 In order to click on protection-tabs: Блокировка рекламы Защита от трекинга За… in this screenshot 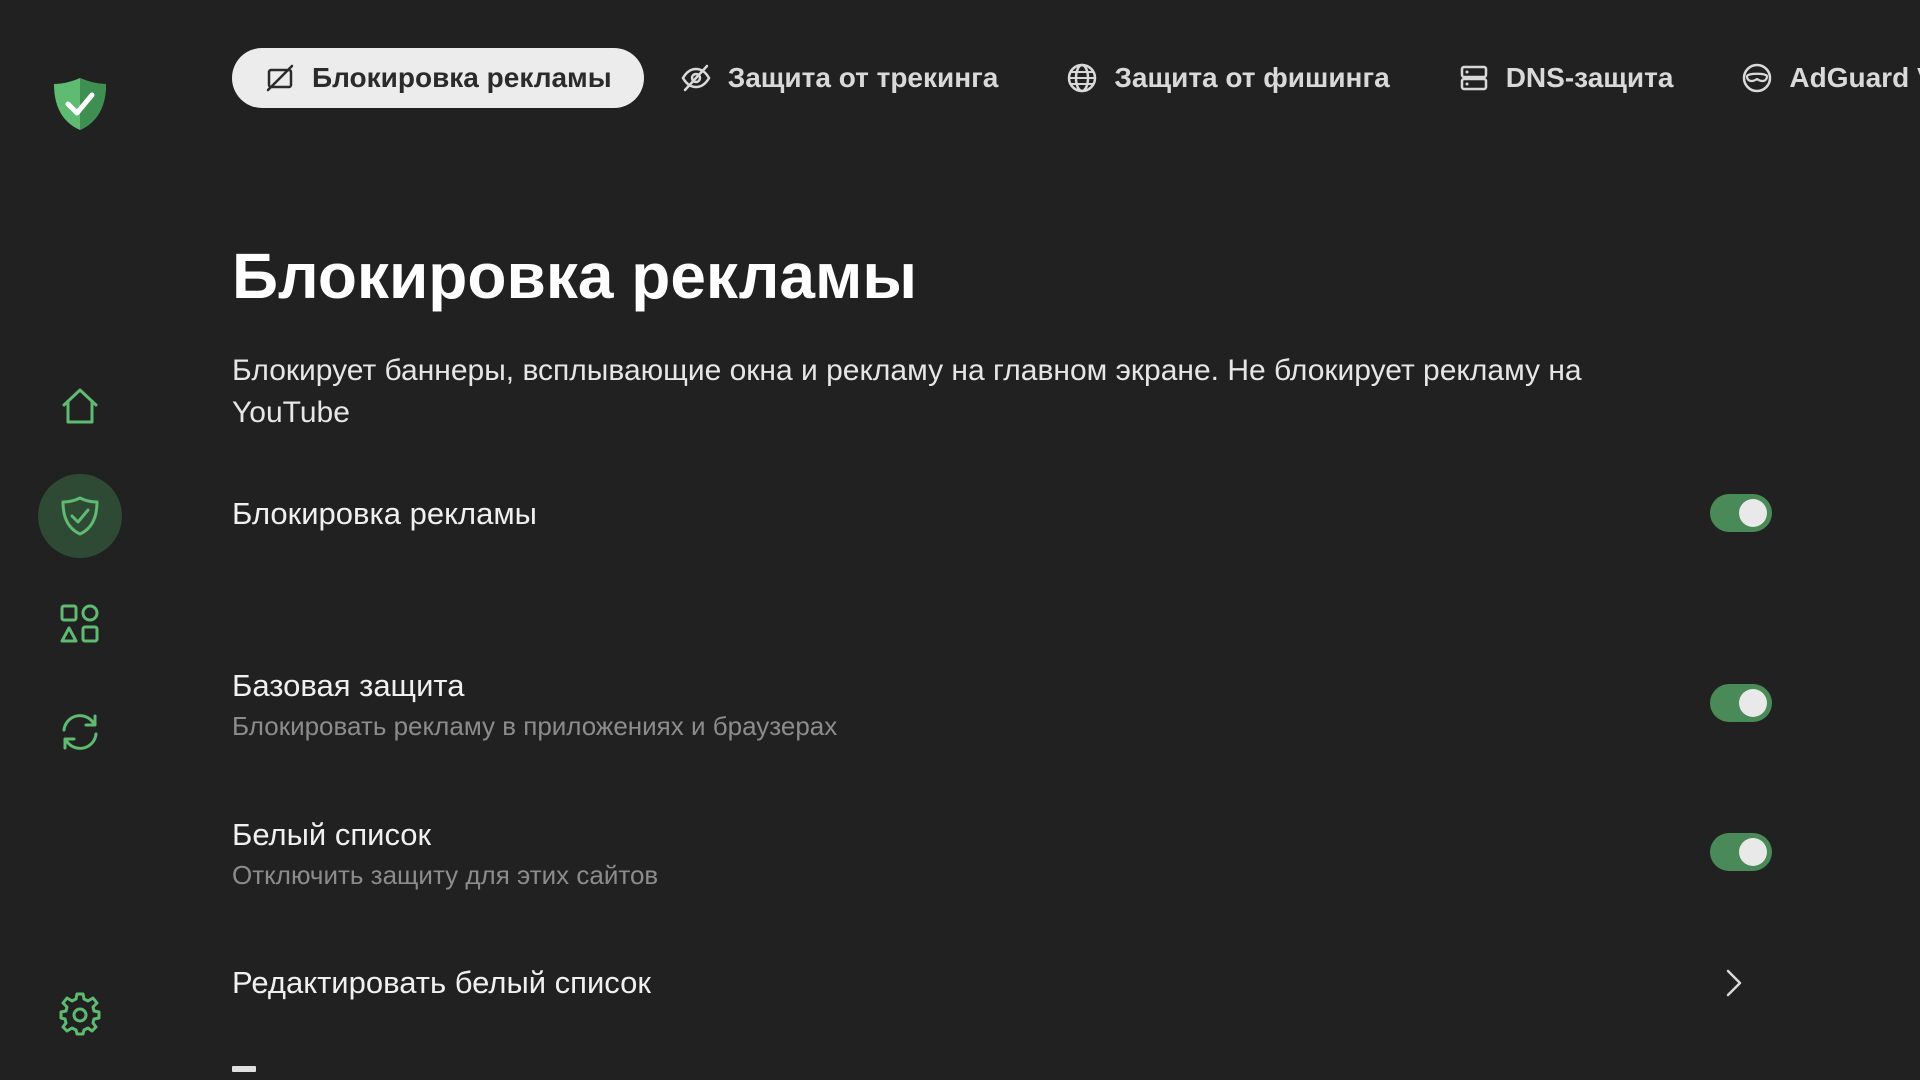, I will do `click(1076, 78)`.